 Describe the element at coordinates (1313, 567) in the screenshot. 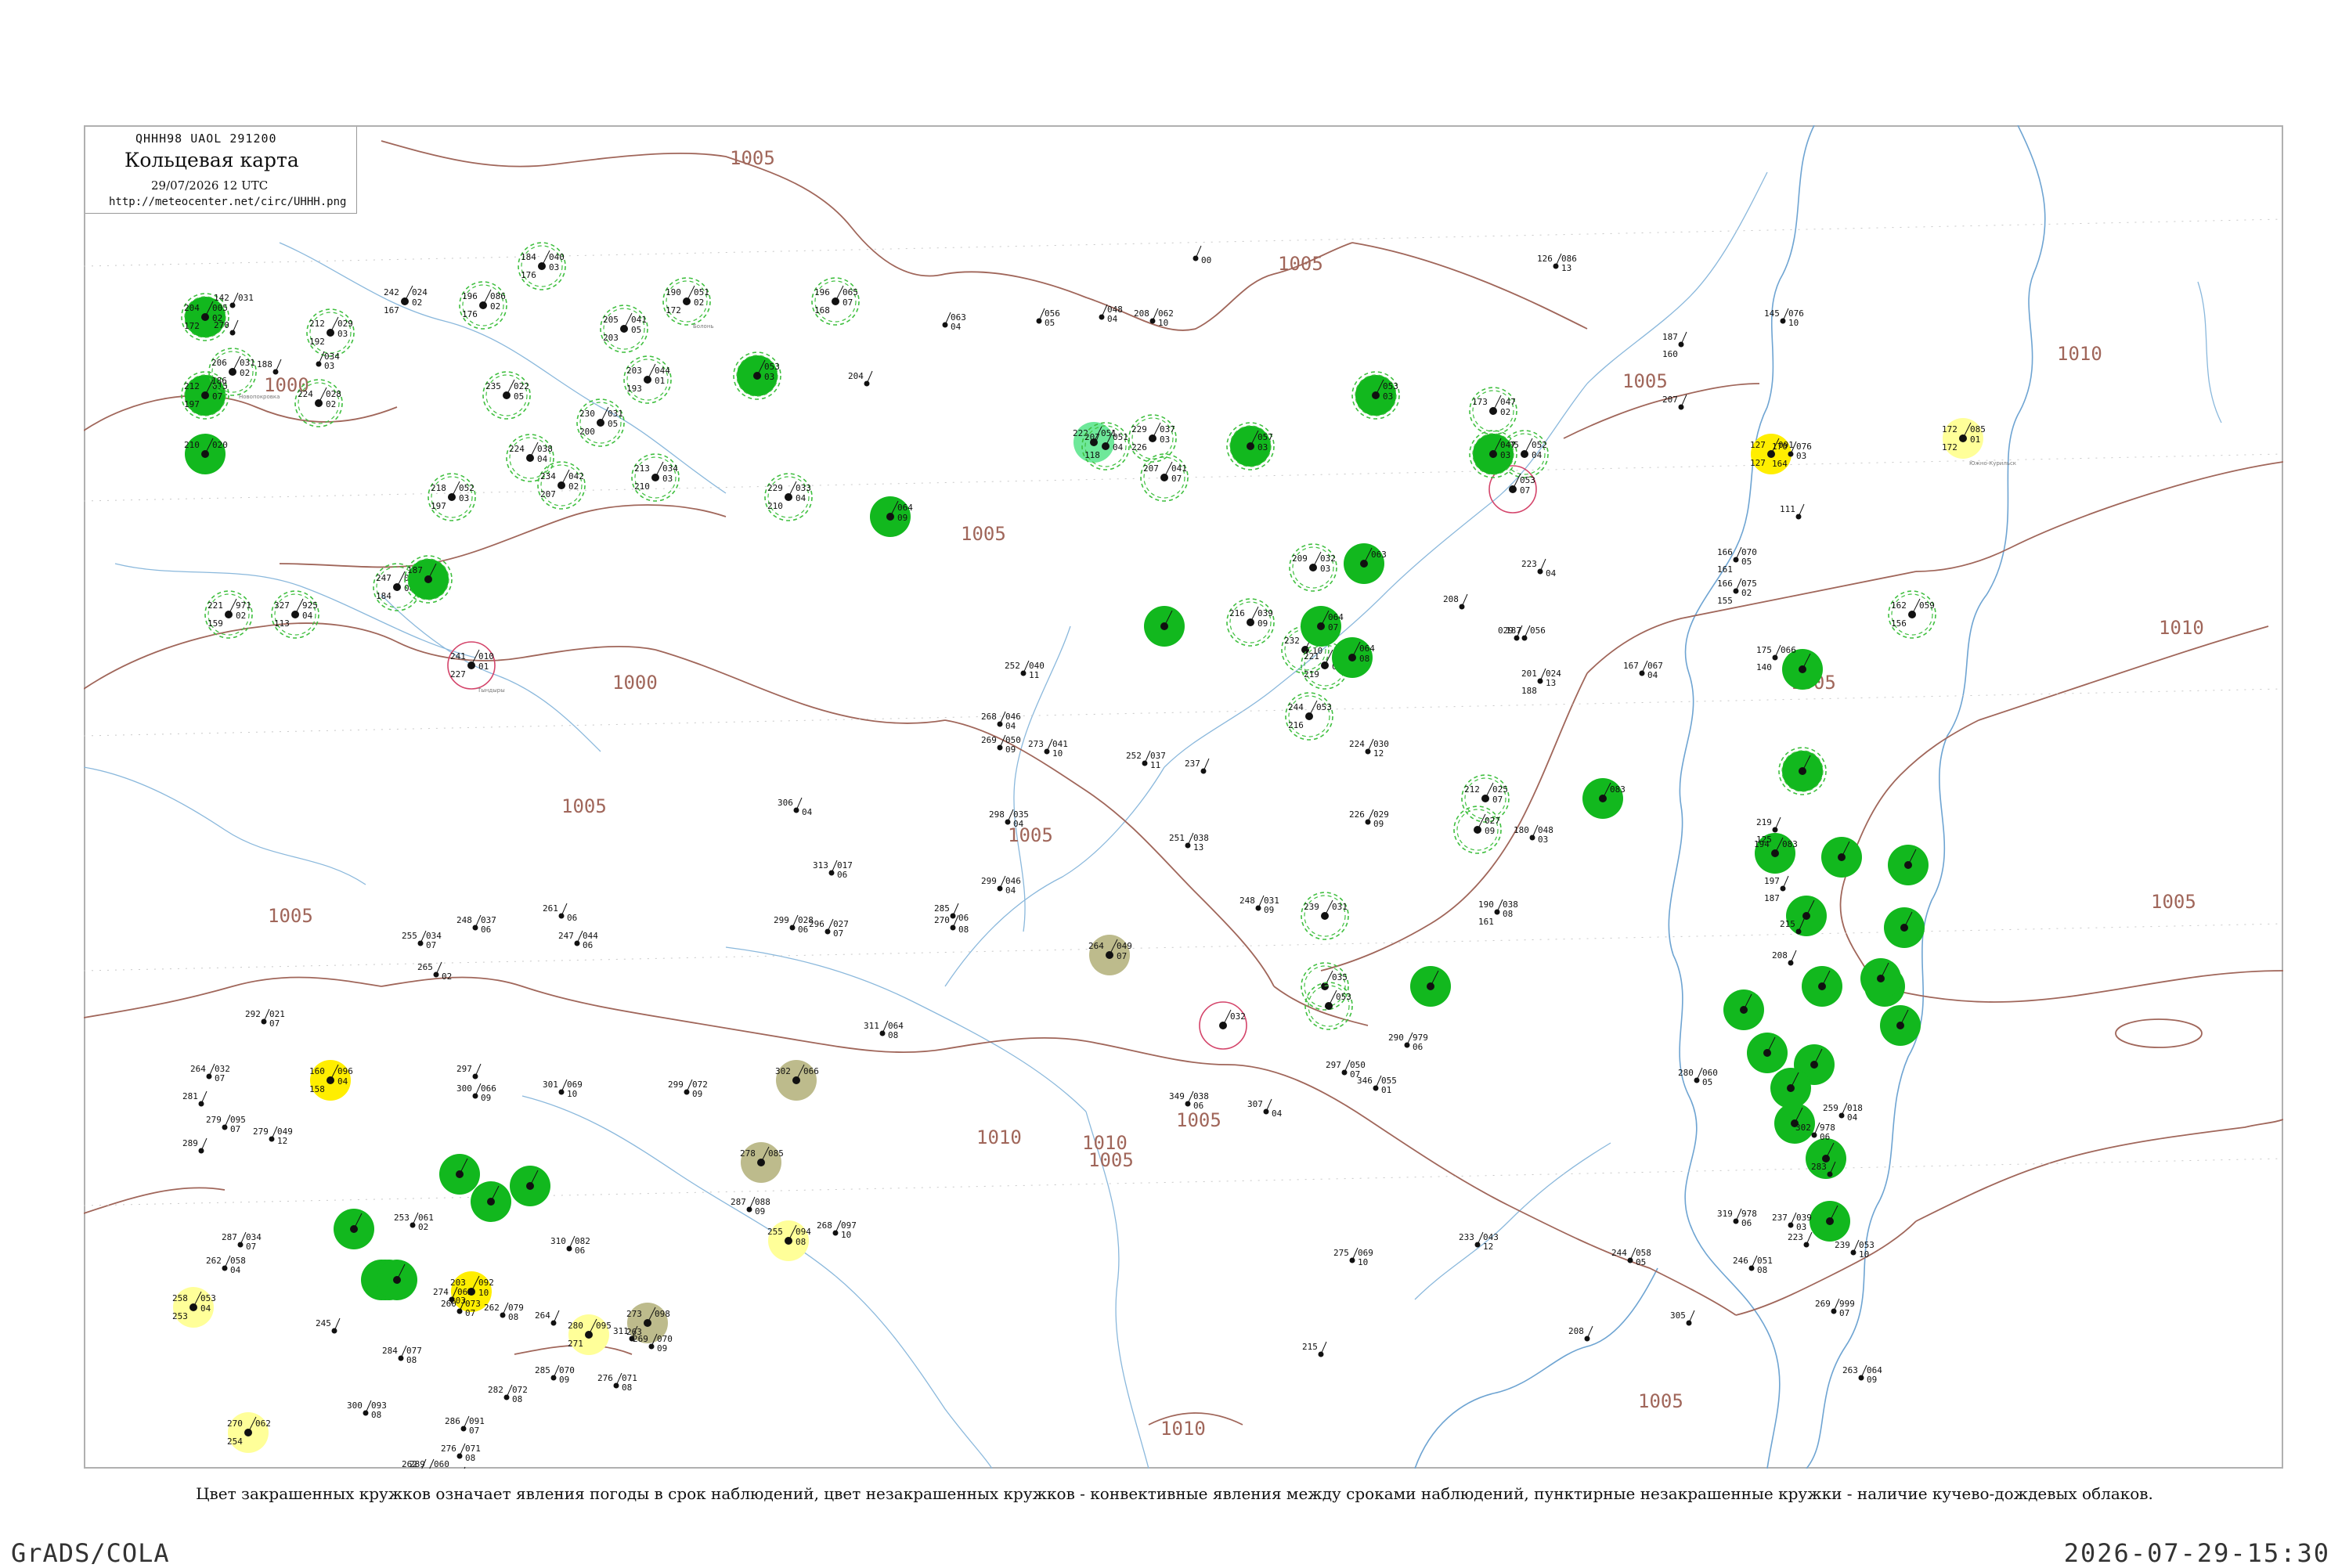

I see `station-marker: 209 03203` at that location.